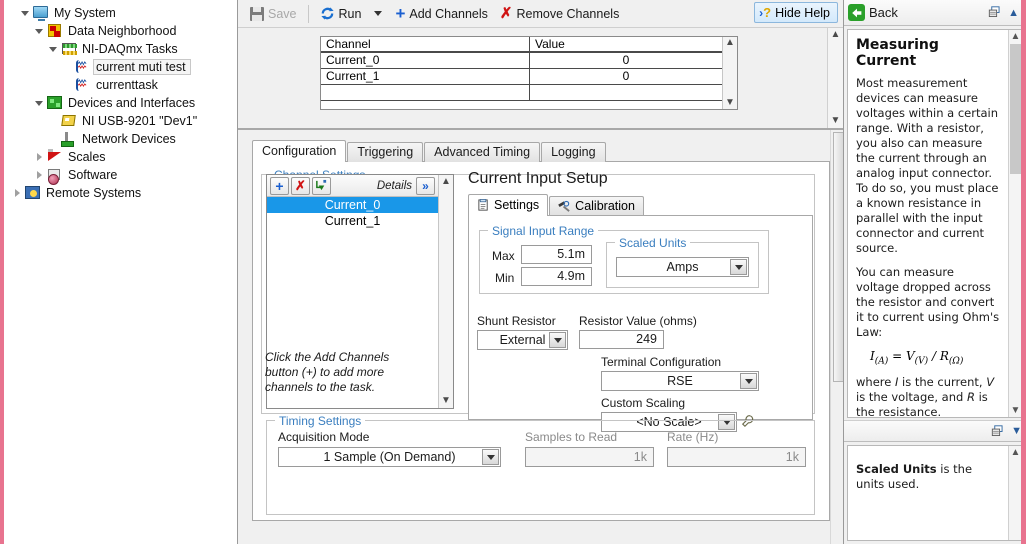  What do you see at coordinates (118, 121) in the screenshot?
I see `tree-item-ni-usb-9201: NI USB-9201 "Dev1"` at bounding box center [118, 121].